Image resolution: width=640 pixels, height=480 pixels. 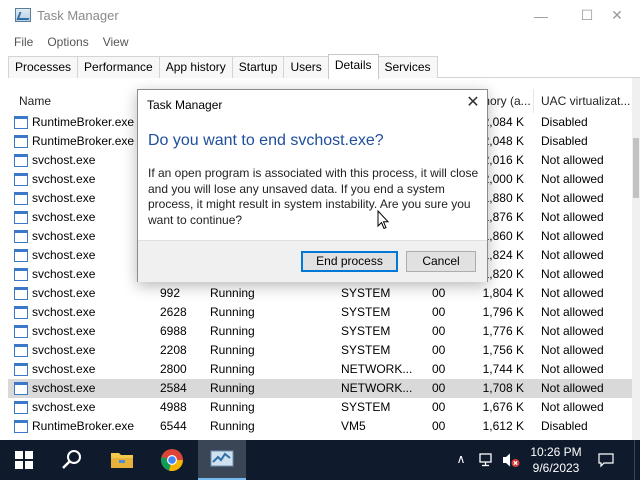 I want to click on close-button: ✕, so click(x=617, y=15).